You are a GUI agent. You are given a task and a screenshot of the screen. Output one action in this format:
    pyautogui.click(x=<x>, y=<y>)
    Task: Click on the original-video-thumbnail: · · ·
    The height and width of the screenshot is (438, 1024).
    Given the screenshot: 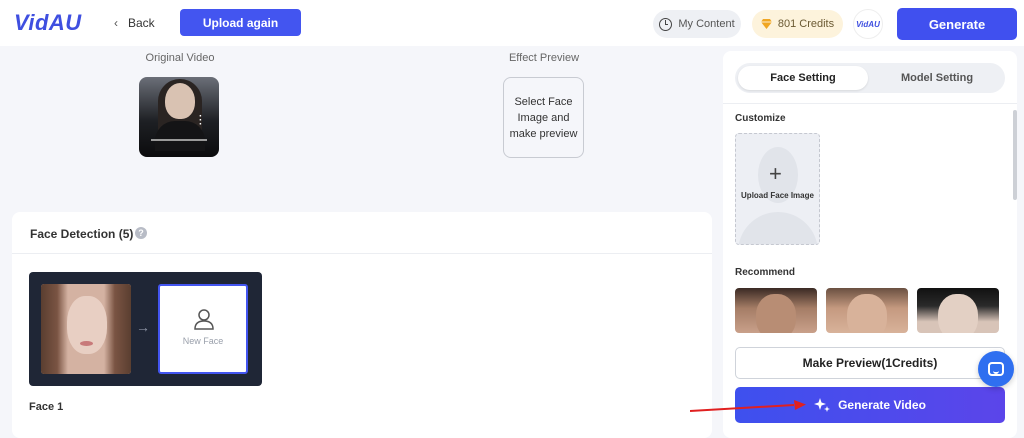 What is the action you would take?
    pyautogui.click(x=179, y=117)
    